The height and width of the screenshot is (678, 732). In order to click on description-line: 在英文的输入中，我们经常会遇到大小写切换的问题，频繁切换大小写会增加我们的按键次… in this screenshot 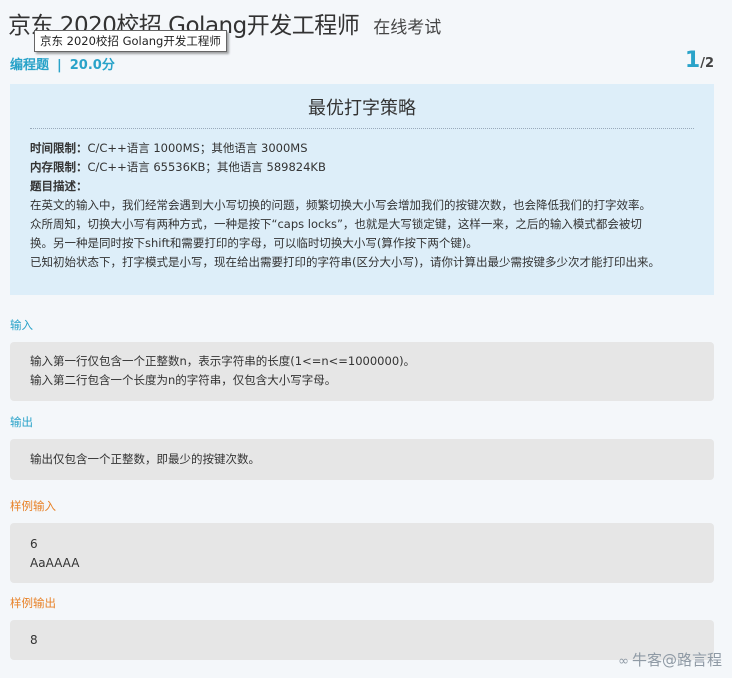, I will do `click(340, 205)`.